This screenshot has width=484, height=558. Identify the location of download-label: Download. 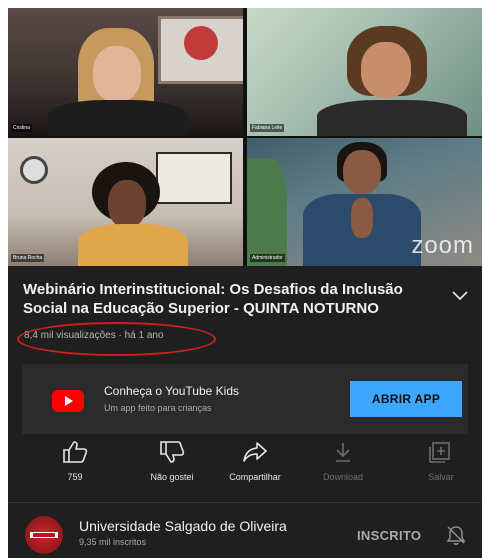
(343, 477).